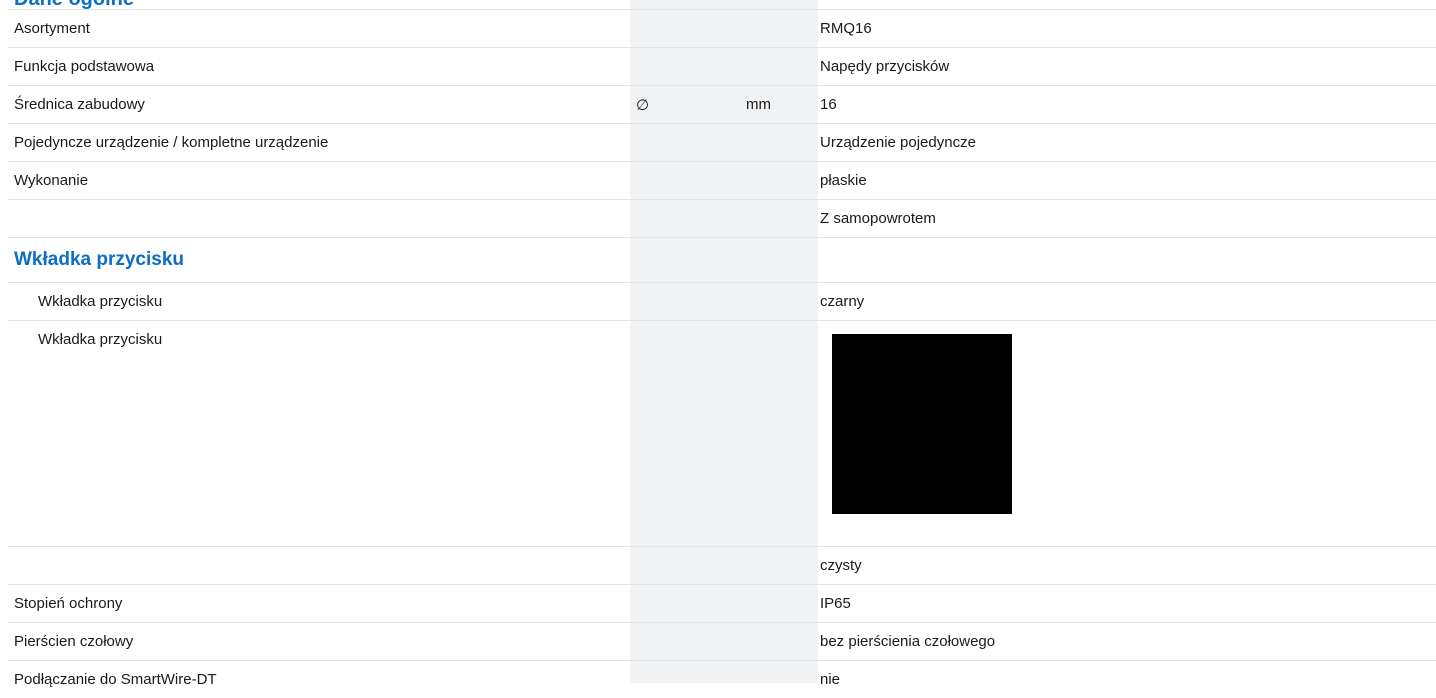 The image size is (1436, 698). What do you see at coordinates (74, 4) in the screenshot?
I see `section-title-general: Dane ogólne` at bounding box center [74, 4].